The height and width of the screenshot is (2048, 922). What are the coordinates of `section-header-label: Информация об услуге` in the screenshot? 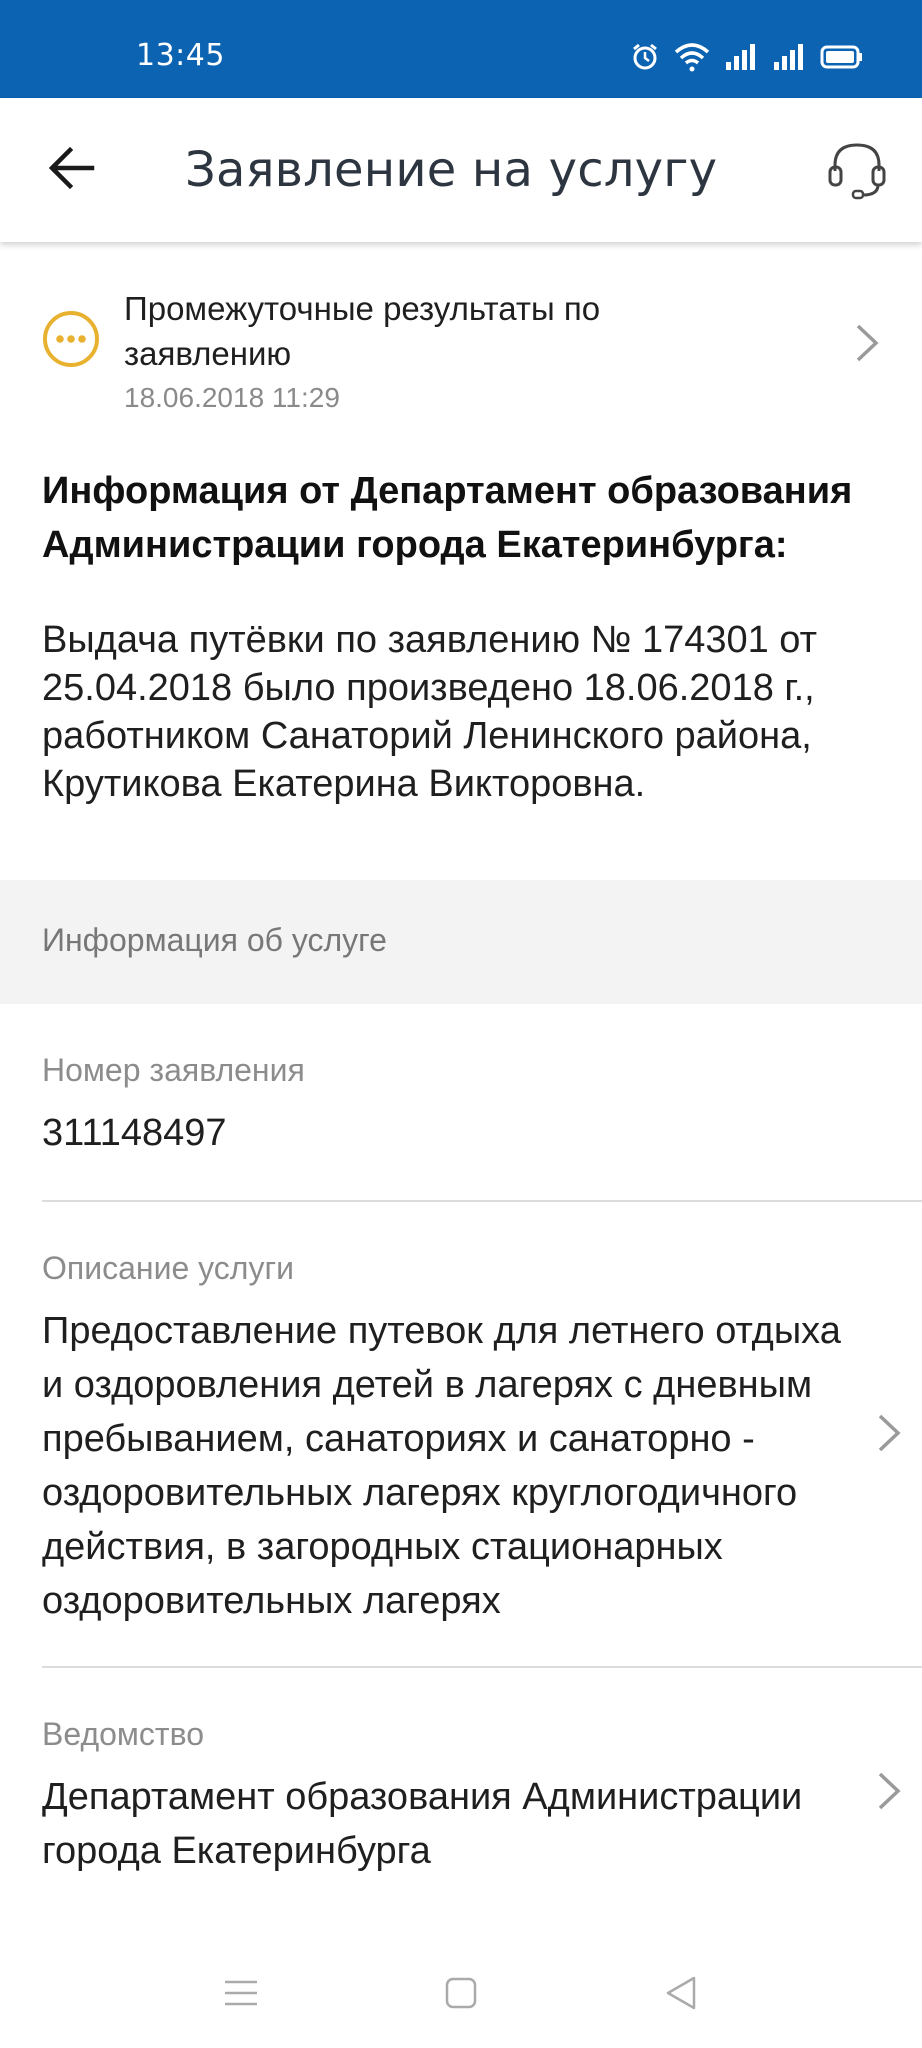 It's located at (214, 940).